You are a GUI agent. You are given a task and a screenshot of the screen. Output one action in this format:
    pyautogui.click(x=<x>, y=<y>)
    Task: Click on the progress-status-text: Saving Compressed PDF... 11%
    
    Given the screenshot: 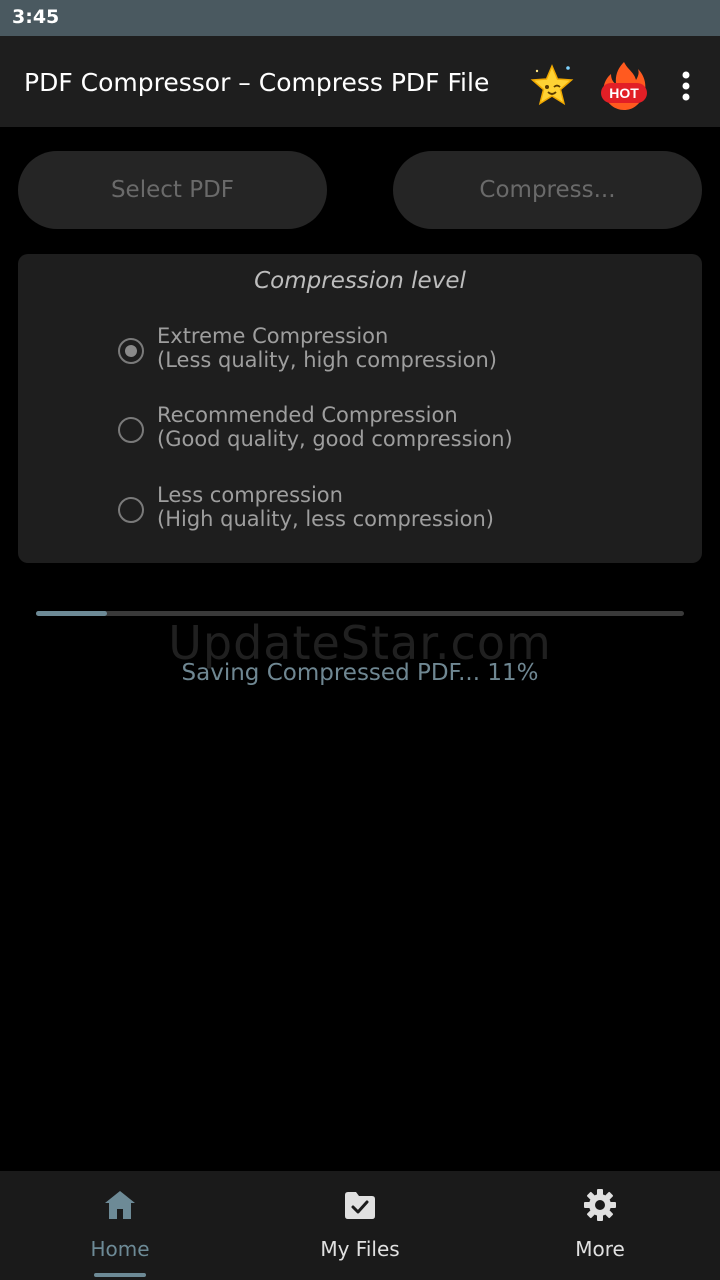 What is the action you would take?
    pyautogui.click(x=360, y=673)
    